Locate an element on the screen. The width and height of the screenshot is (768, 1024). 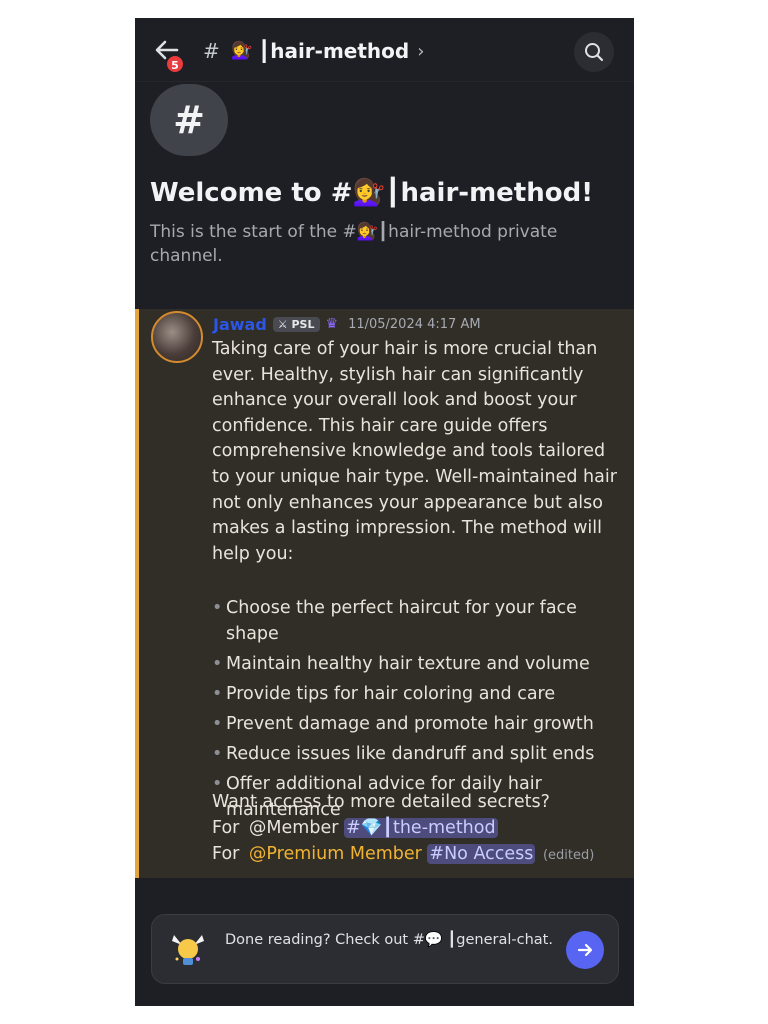
haircut-emoji: 💇‍♀️ is located at coordinates (242, 51).